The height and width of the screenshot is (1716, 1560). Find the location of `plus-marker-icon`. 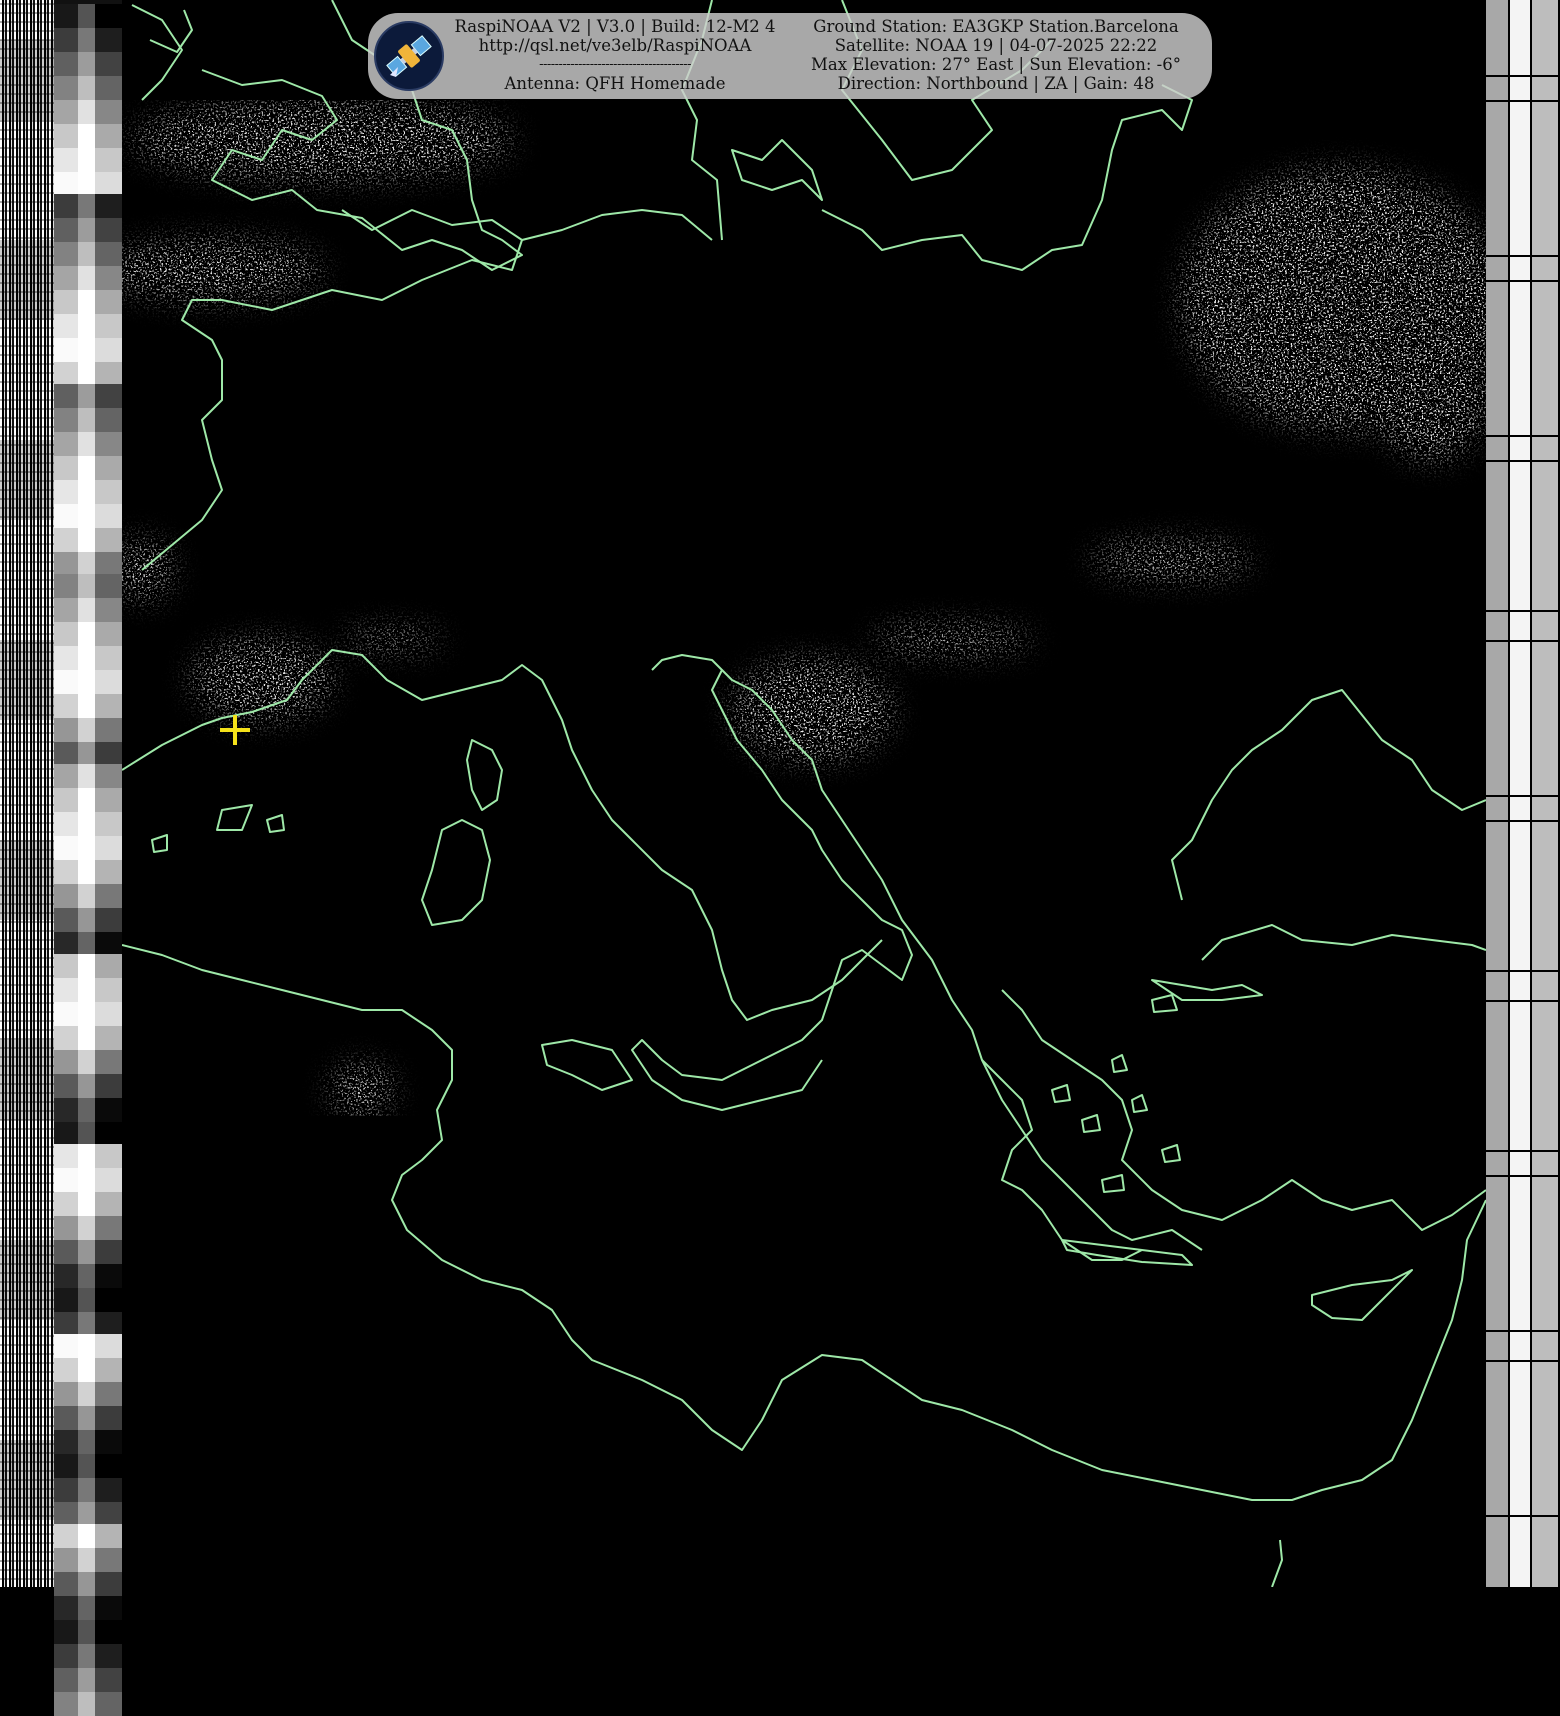

plus-marker-icon is located at coordinates (235, 730).